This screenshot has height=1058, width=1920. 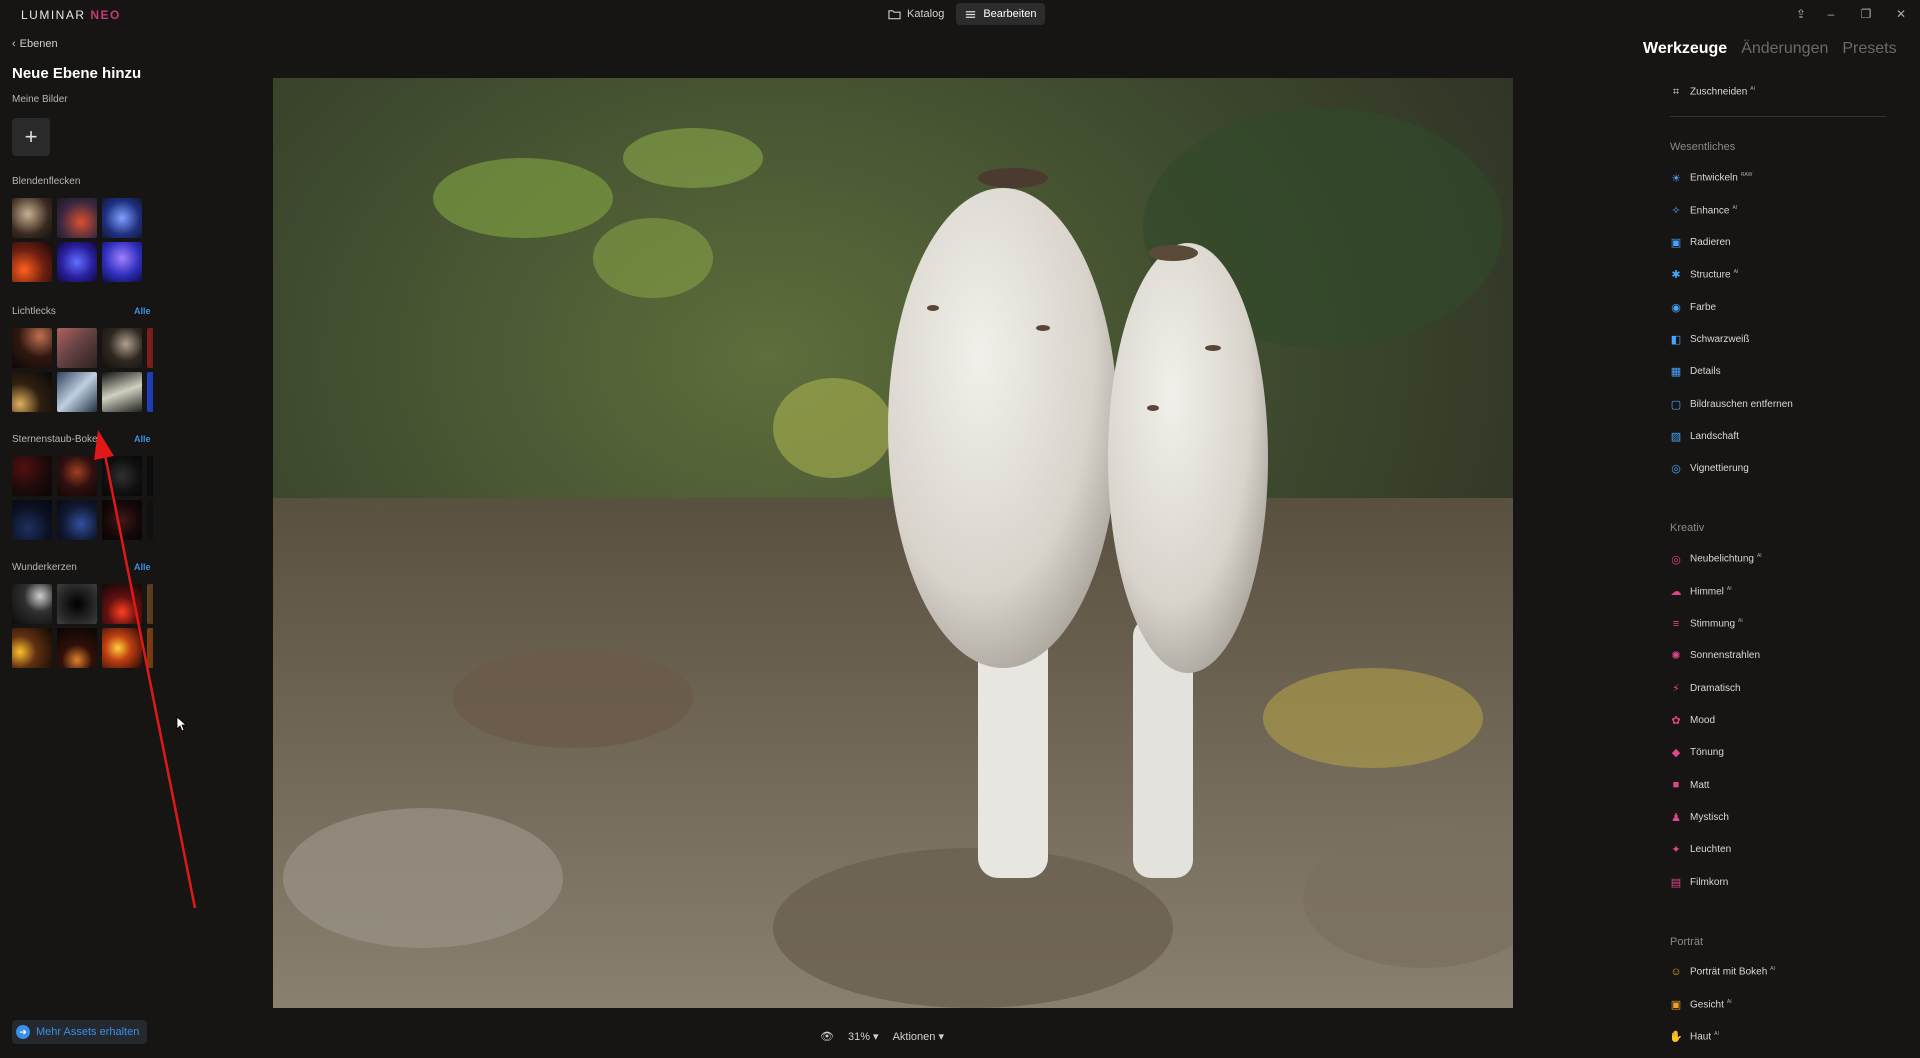 I want to click on tool-icon: ■, so click(x=1676, y=785).